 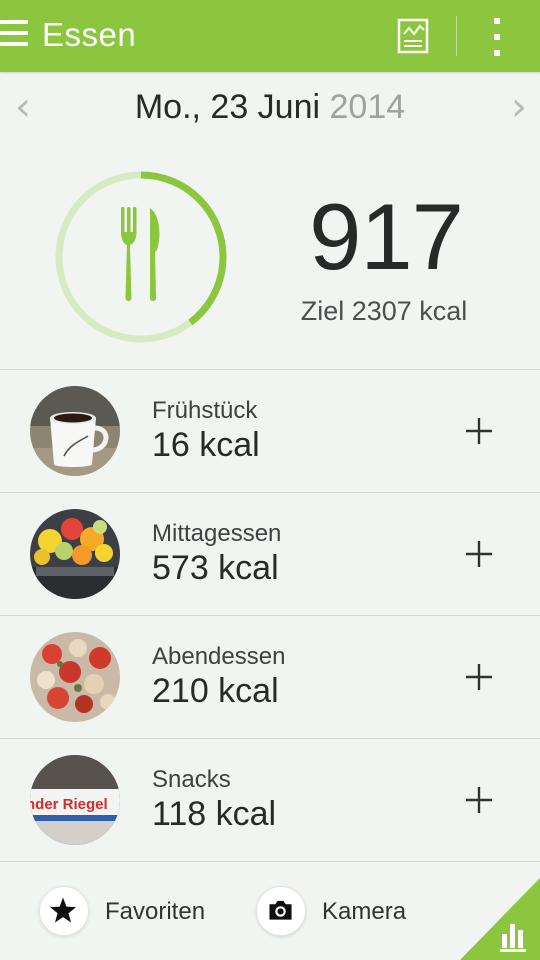 I want to click on dinner-photo, so click(x=75, y=677).